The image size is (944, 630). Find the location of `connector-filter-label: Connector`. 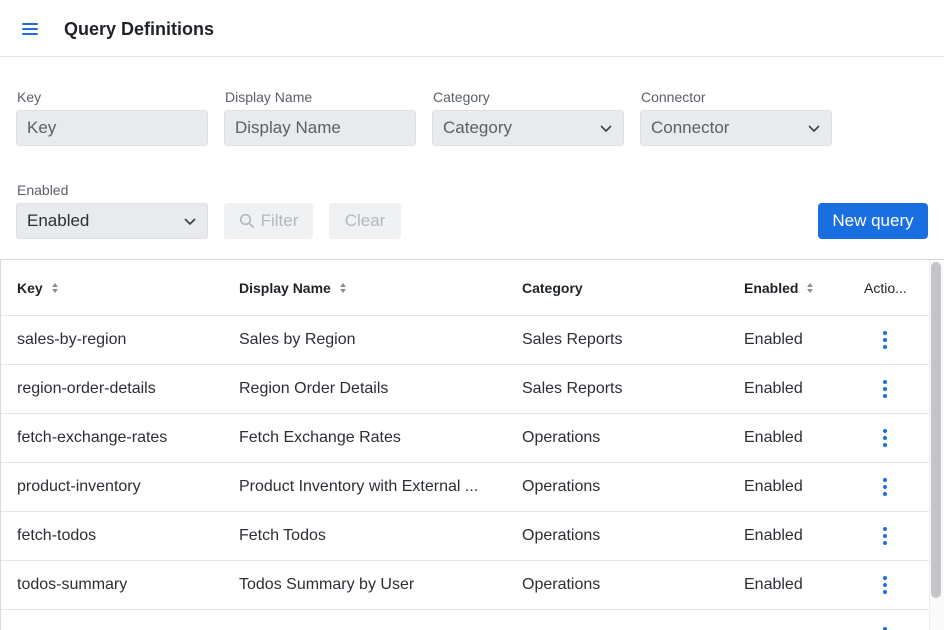

connector-filter-label: Connector is located at coordinates (673, 97).